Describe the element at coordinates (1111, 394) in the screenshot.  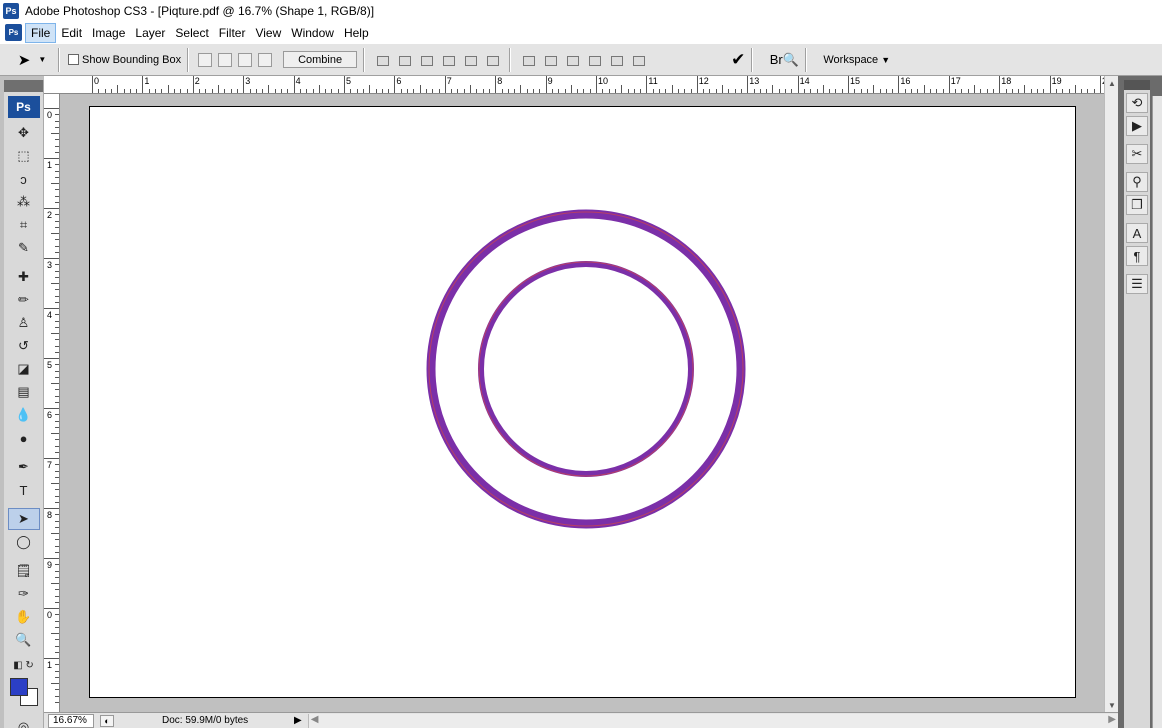
I see `vertical-scrollbar: ▲ ▼` at that location.